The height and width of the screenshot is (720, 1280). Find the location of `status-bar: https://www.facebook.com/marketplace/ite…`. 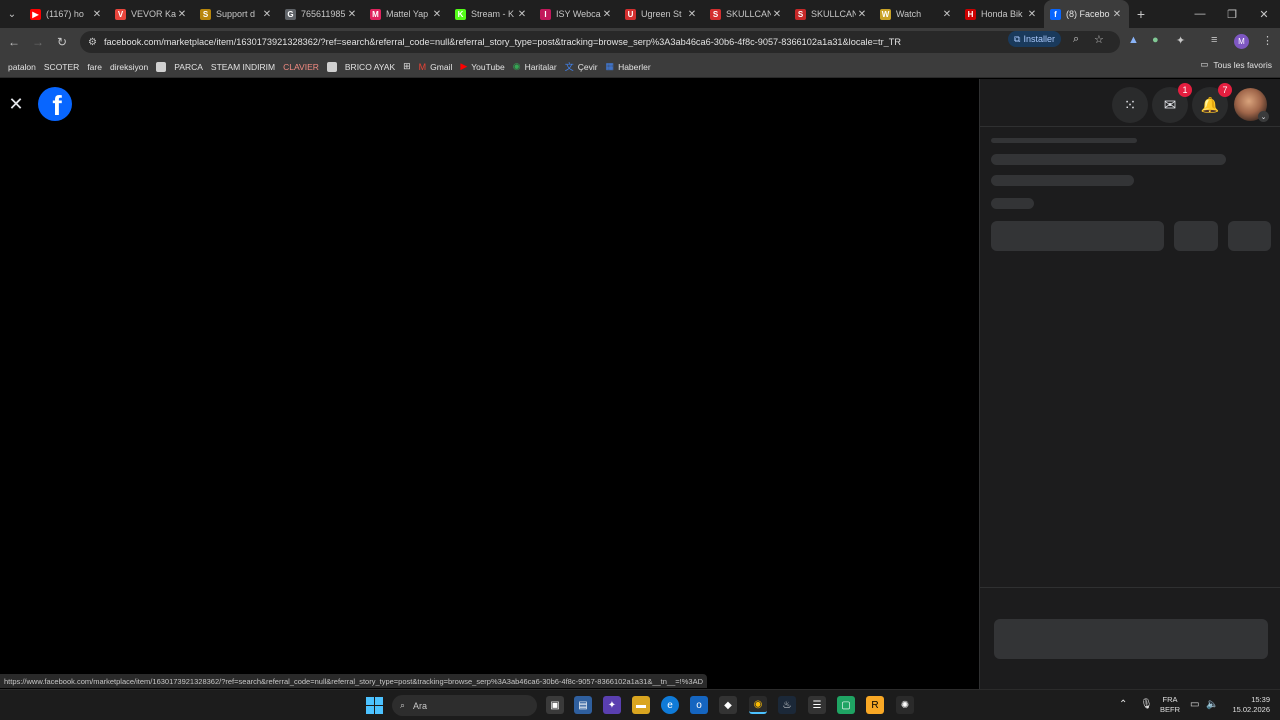

status-bar: https://www.facebook.com/marketplace/ite… is located at coordinates (353, 681).